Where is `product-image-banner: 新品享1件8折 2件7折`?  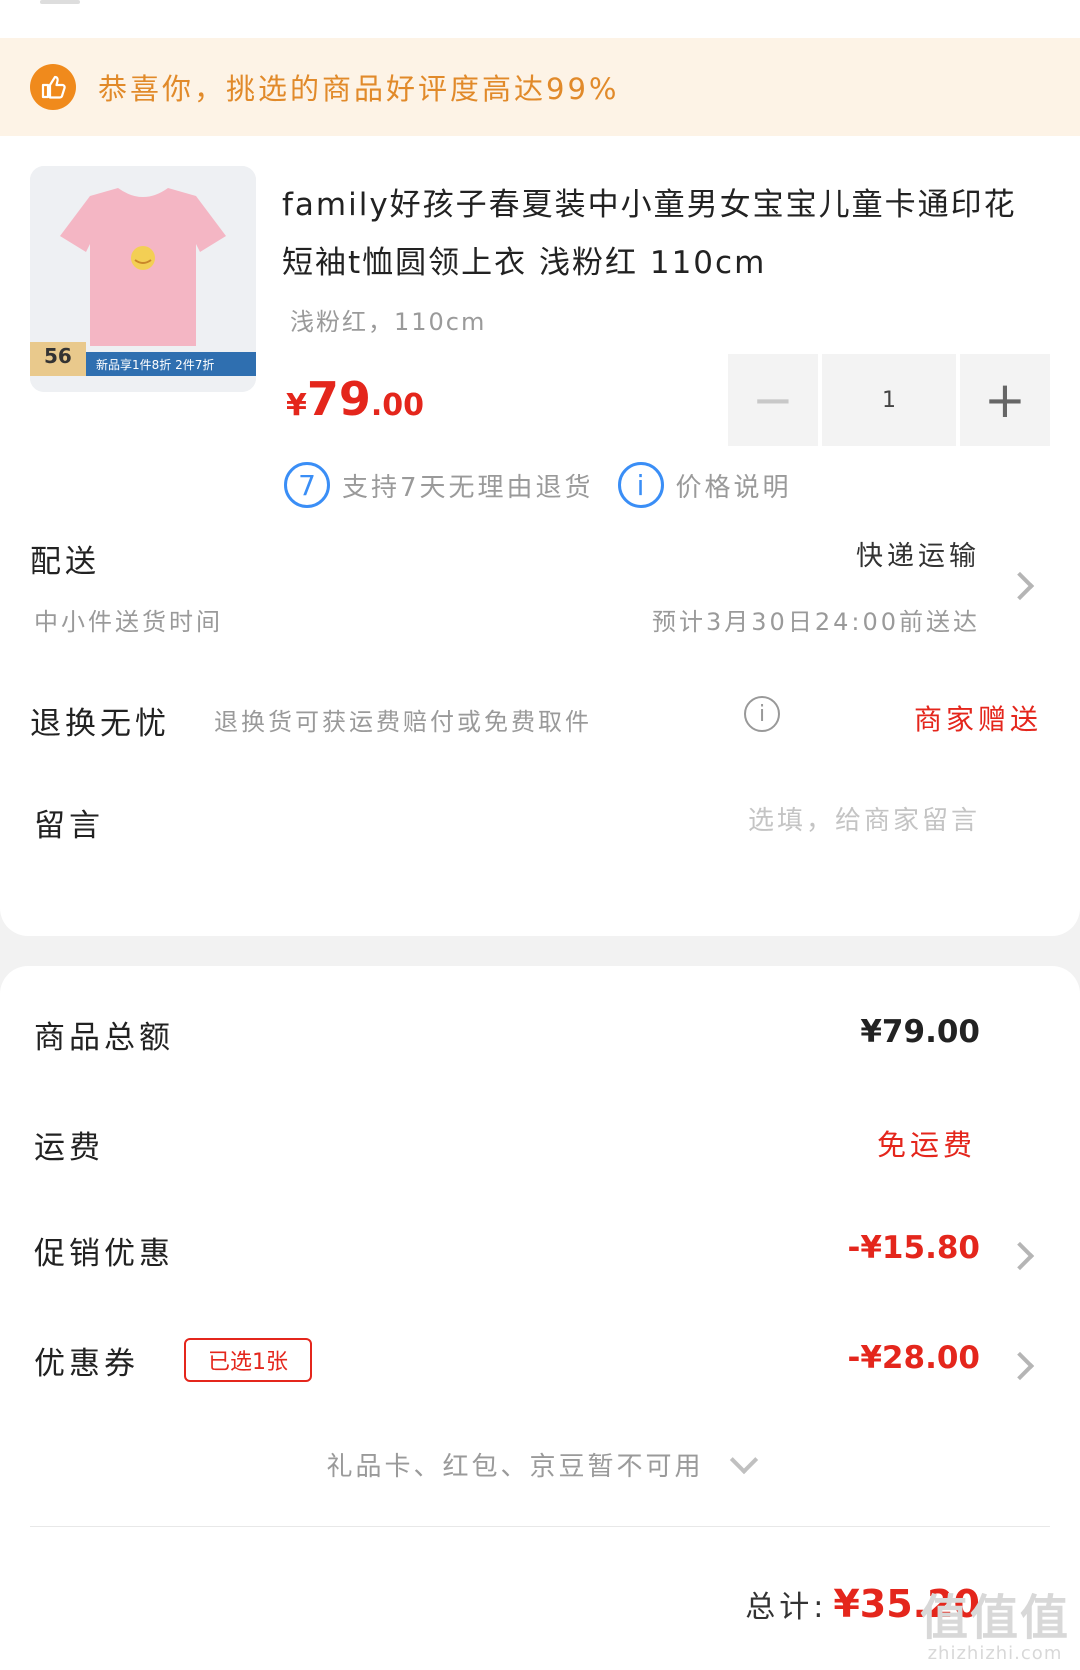 product-image-banner: 新品享1件8折 2件7折 is located at coordinates (155, 365).